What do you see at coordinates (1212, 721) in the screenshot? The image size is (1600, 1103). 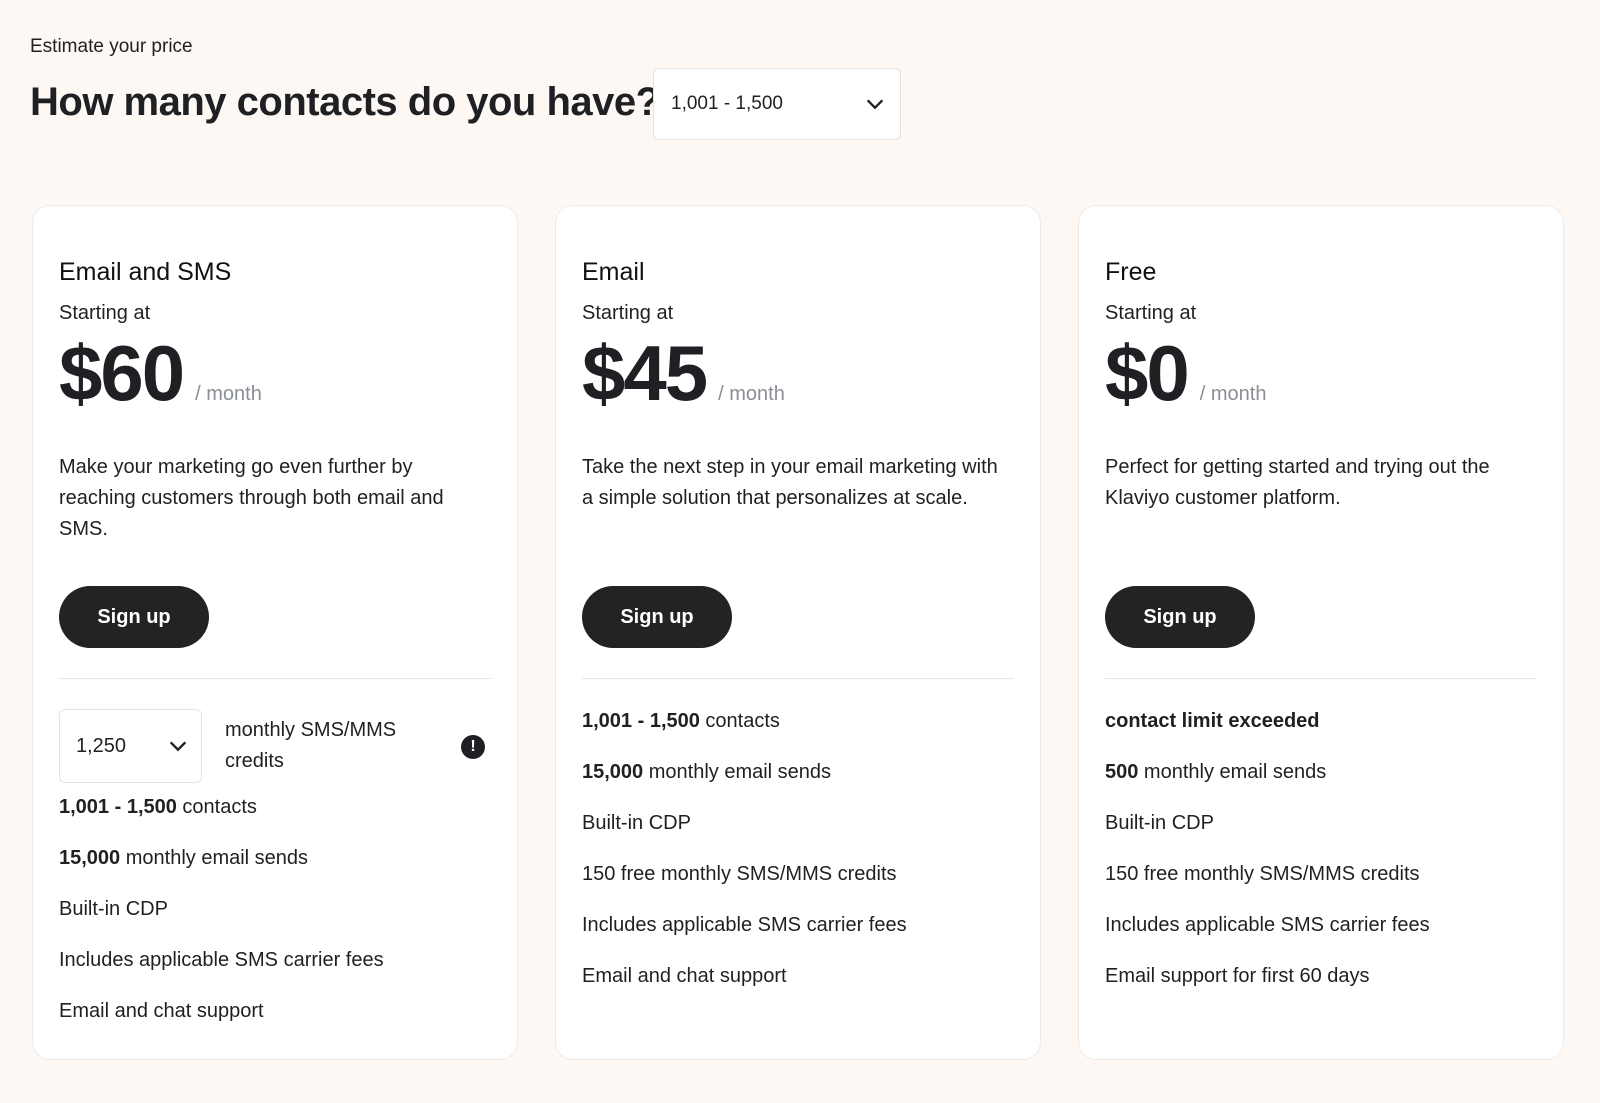 I see `contact-limit-warning: contact limit exceeded` at bounding box center [1212, 721].